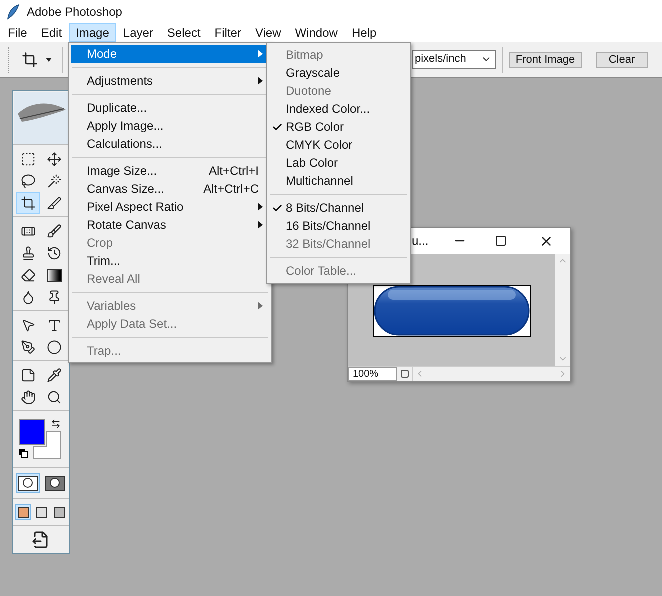  Describe the element at coordinates (622, 60) in the screenshot. I see `options-button: Clear` at that location.